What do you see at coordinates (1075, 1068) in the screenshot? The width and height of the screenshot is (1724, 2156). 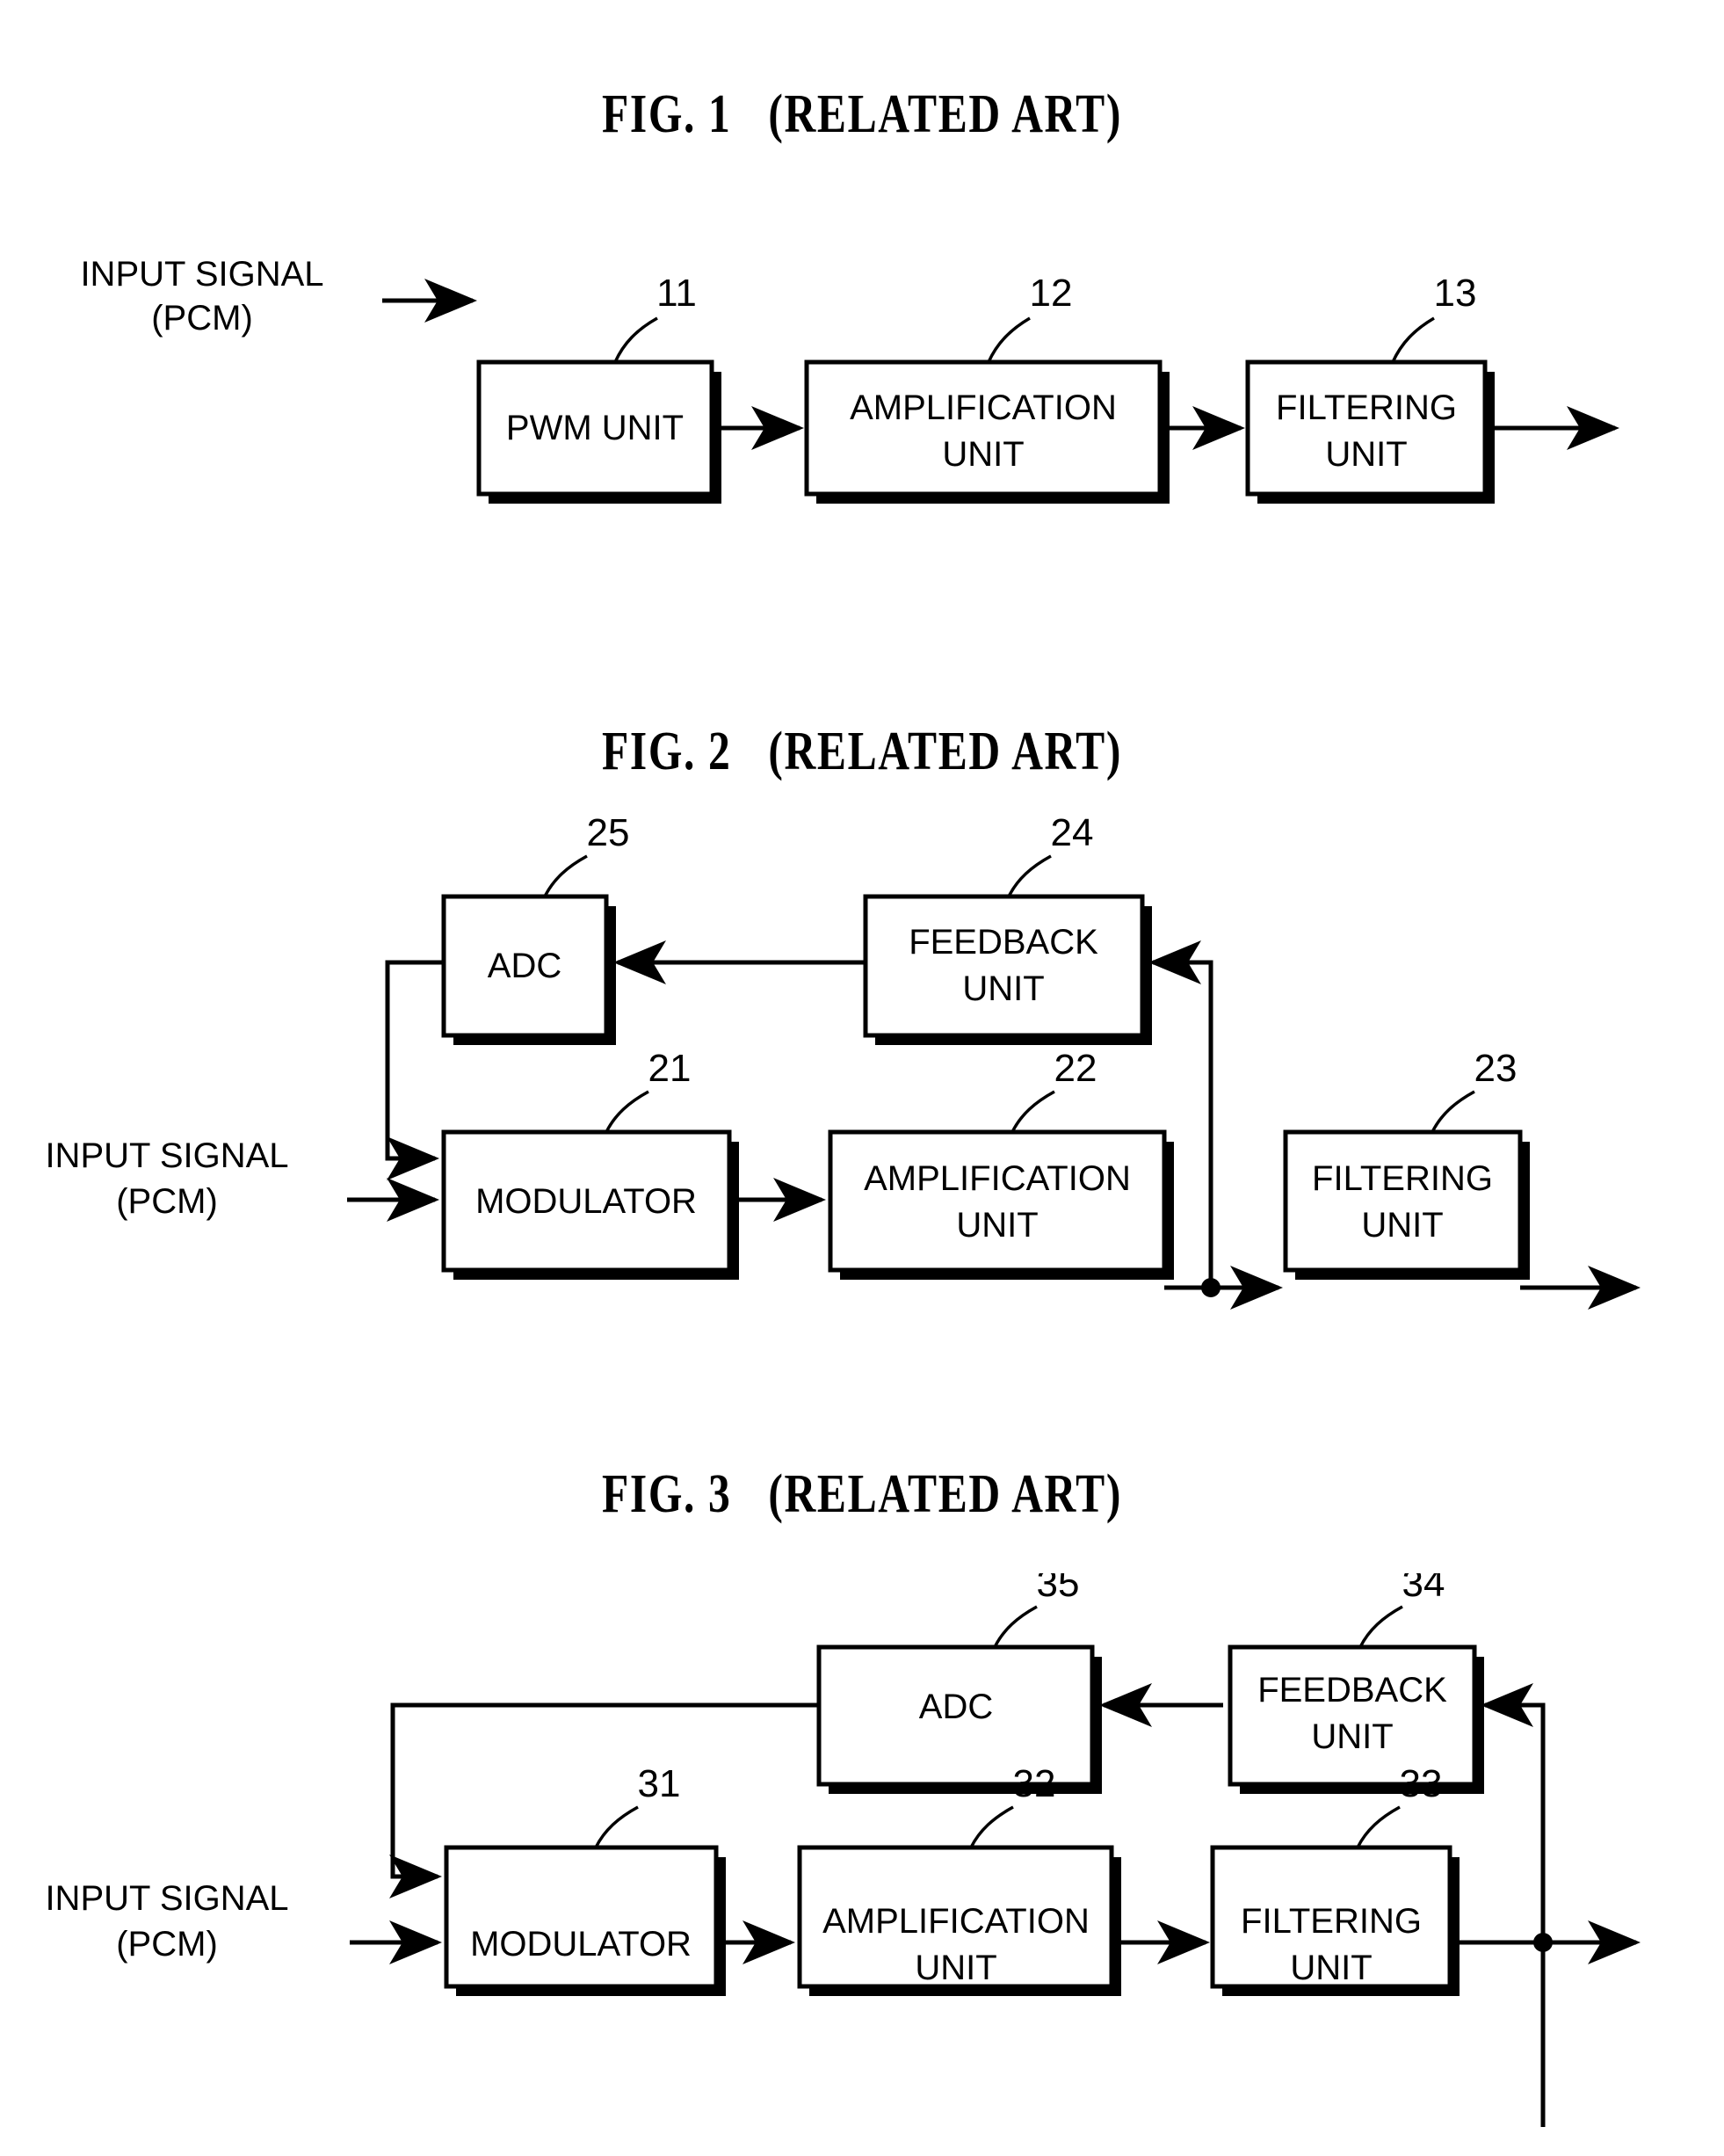 I see `fig2-ref-22: 22` at bounding box center [1075, 1068].